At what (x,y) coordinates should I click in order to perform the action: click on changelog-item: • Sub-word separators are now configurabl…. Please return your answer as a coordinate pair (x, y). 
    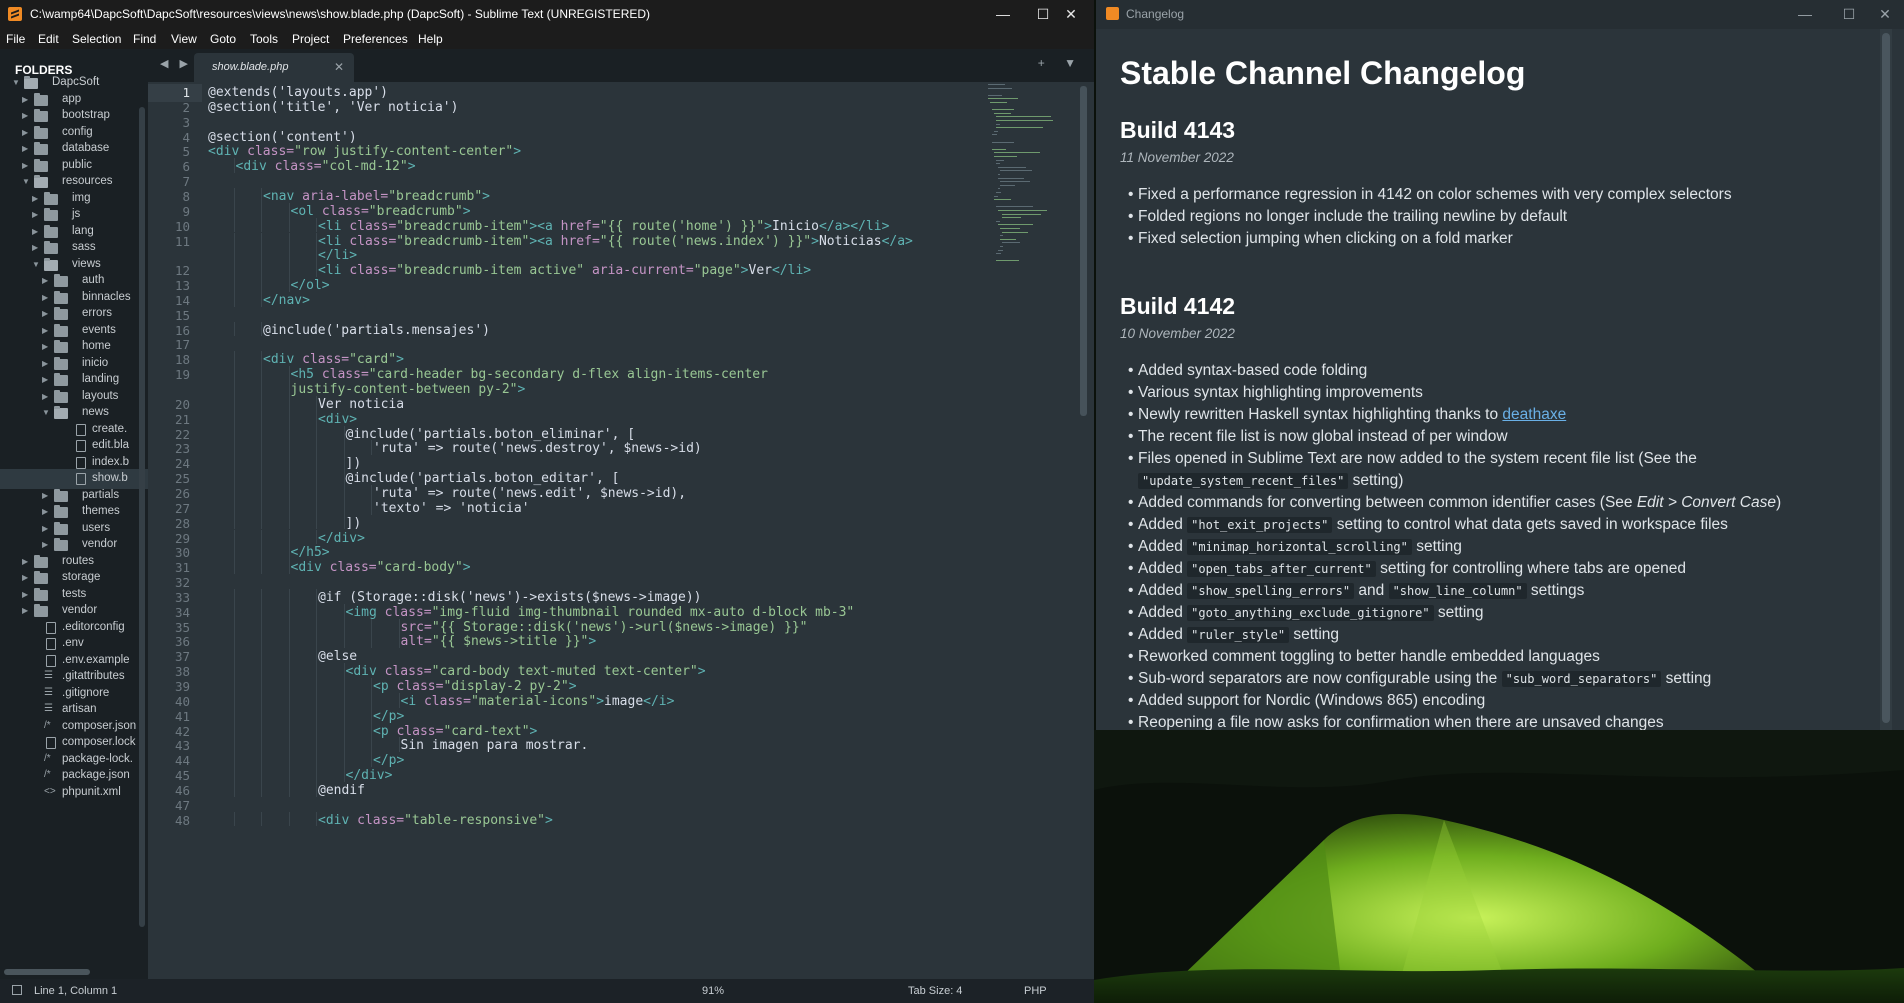
    Looking at the image, I should click on (1420, 678).